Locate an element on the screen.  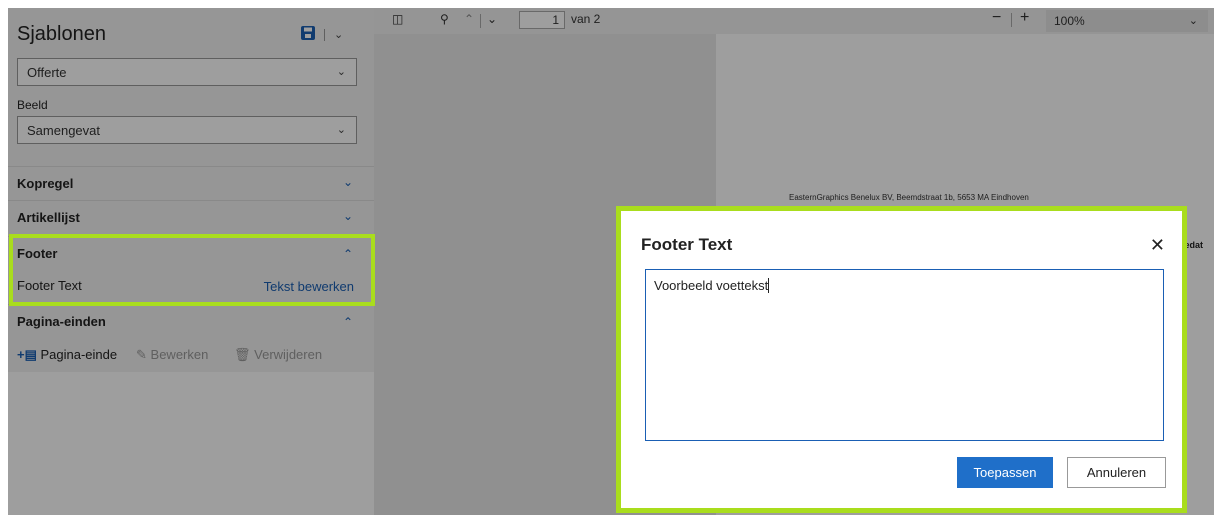
template-select: Offerte ⌄ is located at coordinates (187, 72).